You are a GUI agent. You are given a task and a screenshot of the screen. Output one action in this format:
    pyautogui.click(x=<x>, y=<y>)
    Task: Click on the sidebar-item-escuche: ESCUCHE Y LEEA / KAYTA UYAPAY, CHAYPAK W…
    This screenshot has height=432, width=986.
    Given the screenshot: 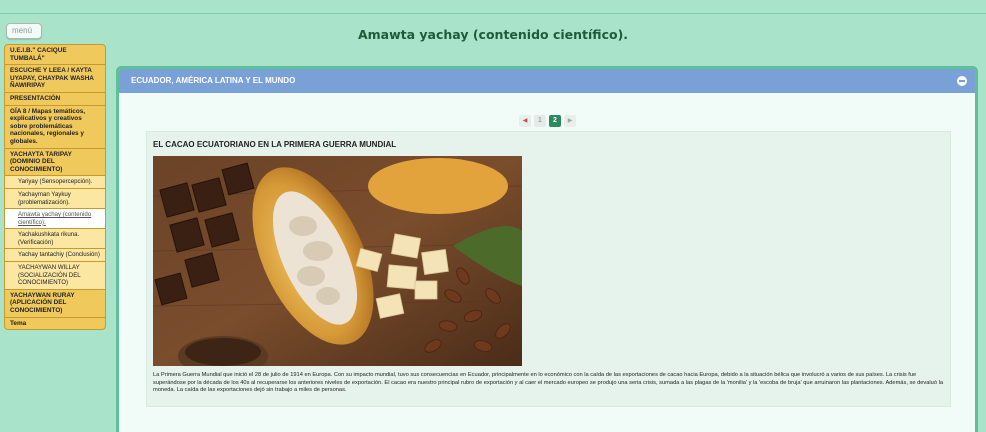 What is the action you would take?
    pyautogui.click(x=55, y=79)
    